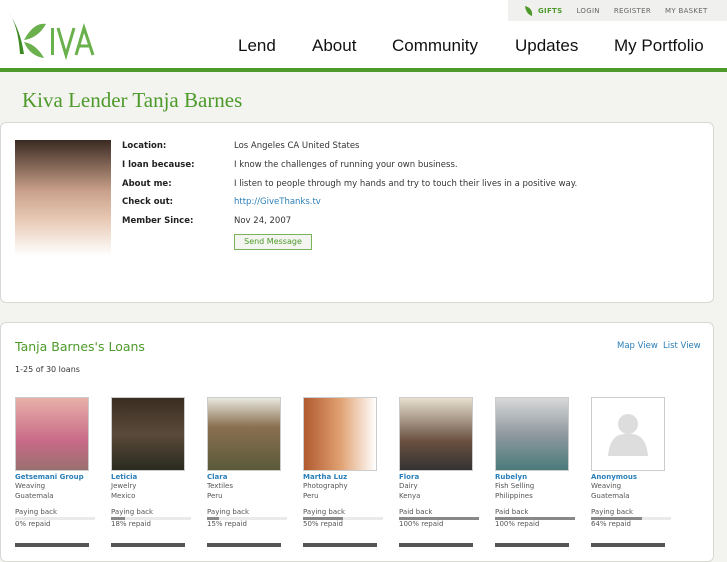 This screenshot has height=562, width=727. I want to click on nav-about: About, so click(334, 46).